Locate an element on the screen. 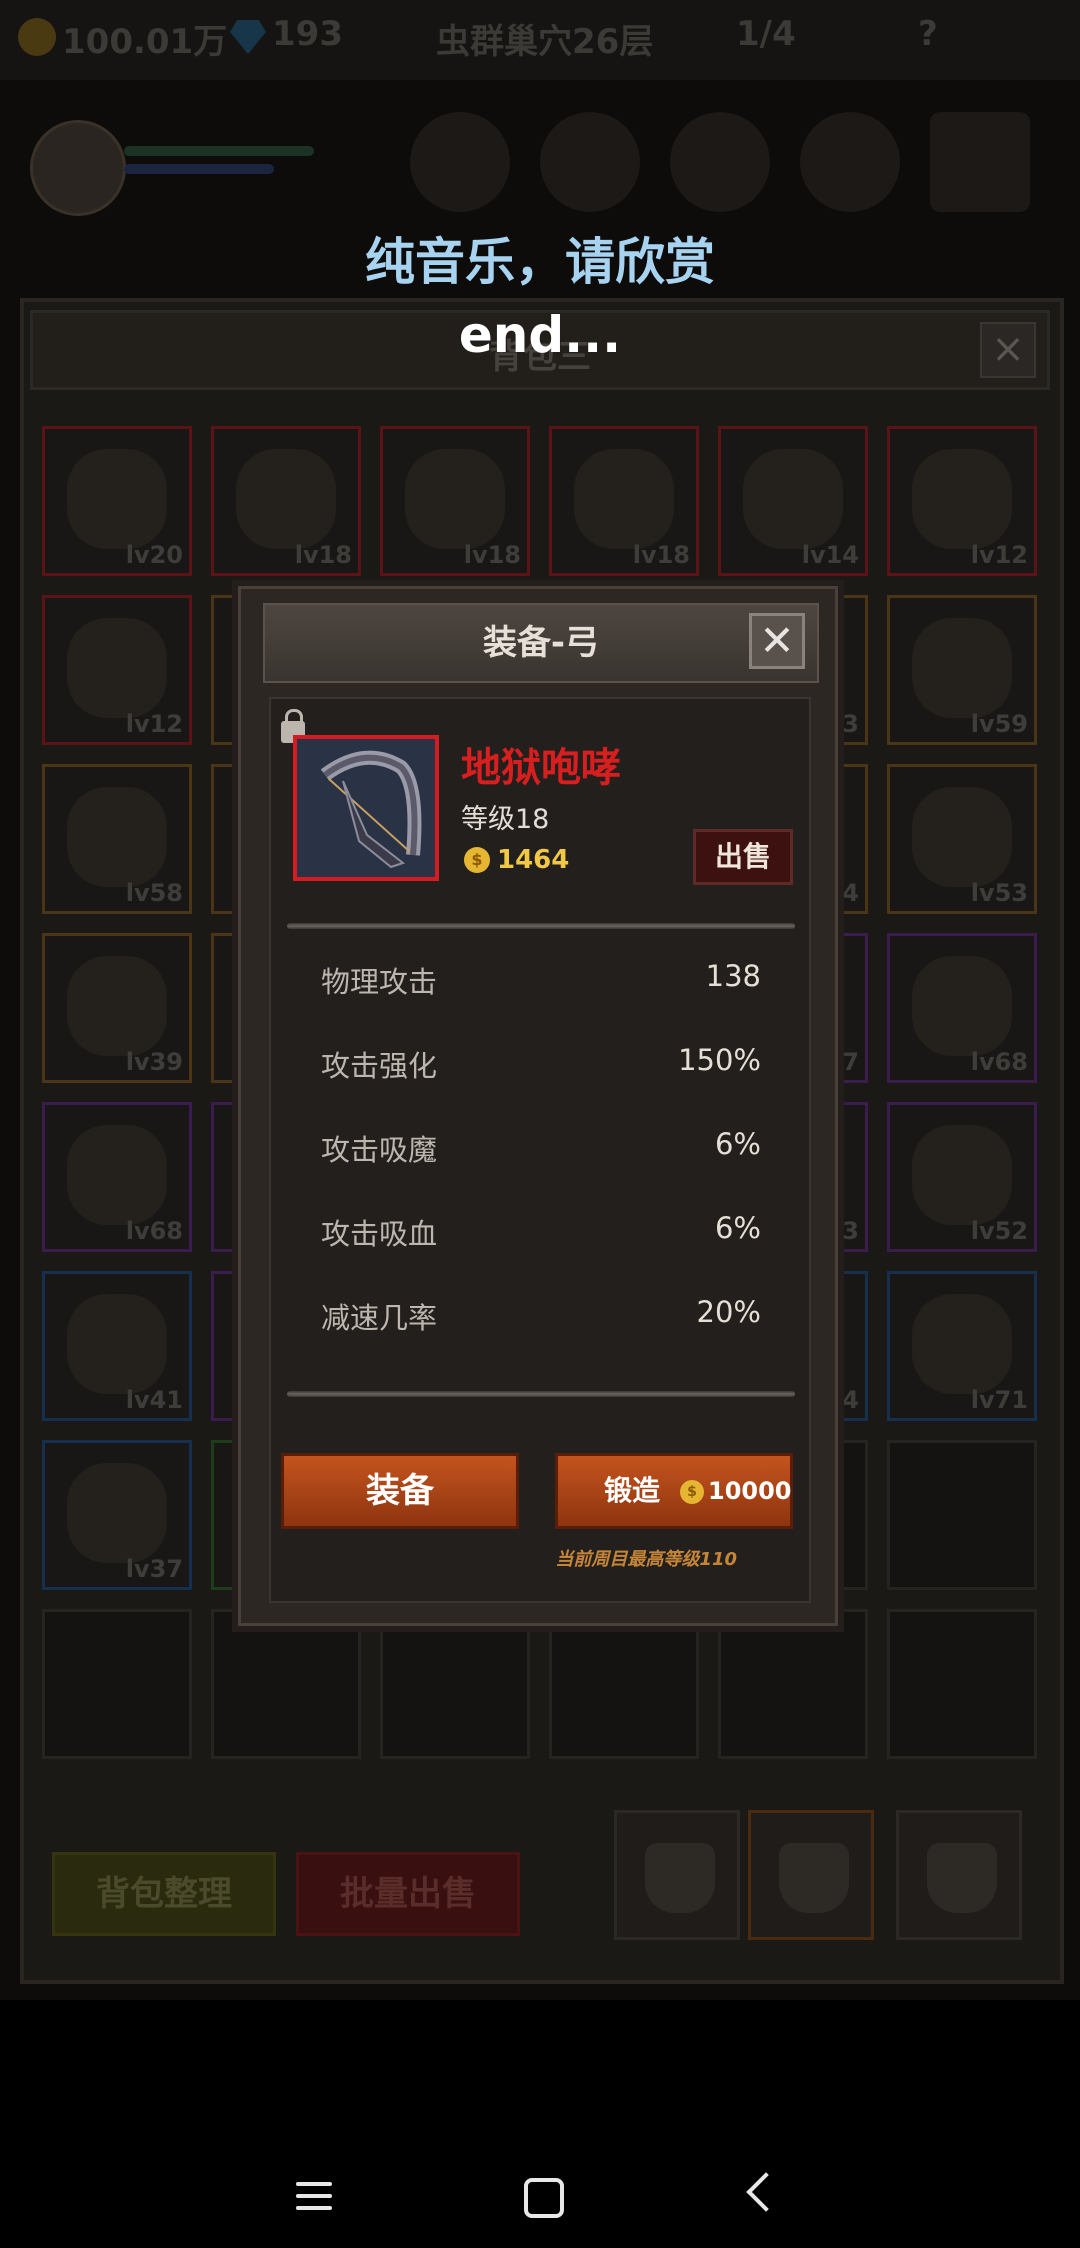 The height and width of the screenshot is (2248, 1080). slot-level: 7 is located at coordinates (850, 1062).